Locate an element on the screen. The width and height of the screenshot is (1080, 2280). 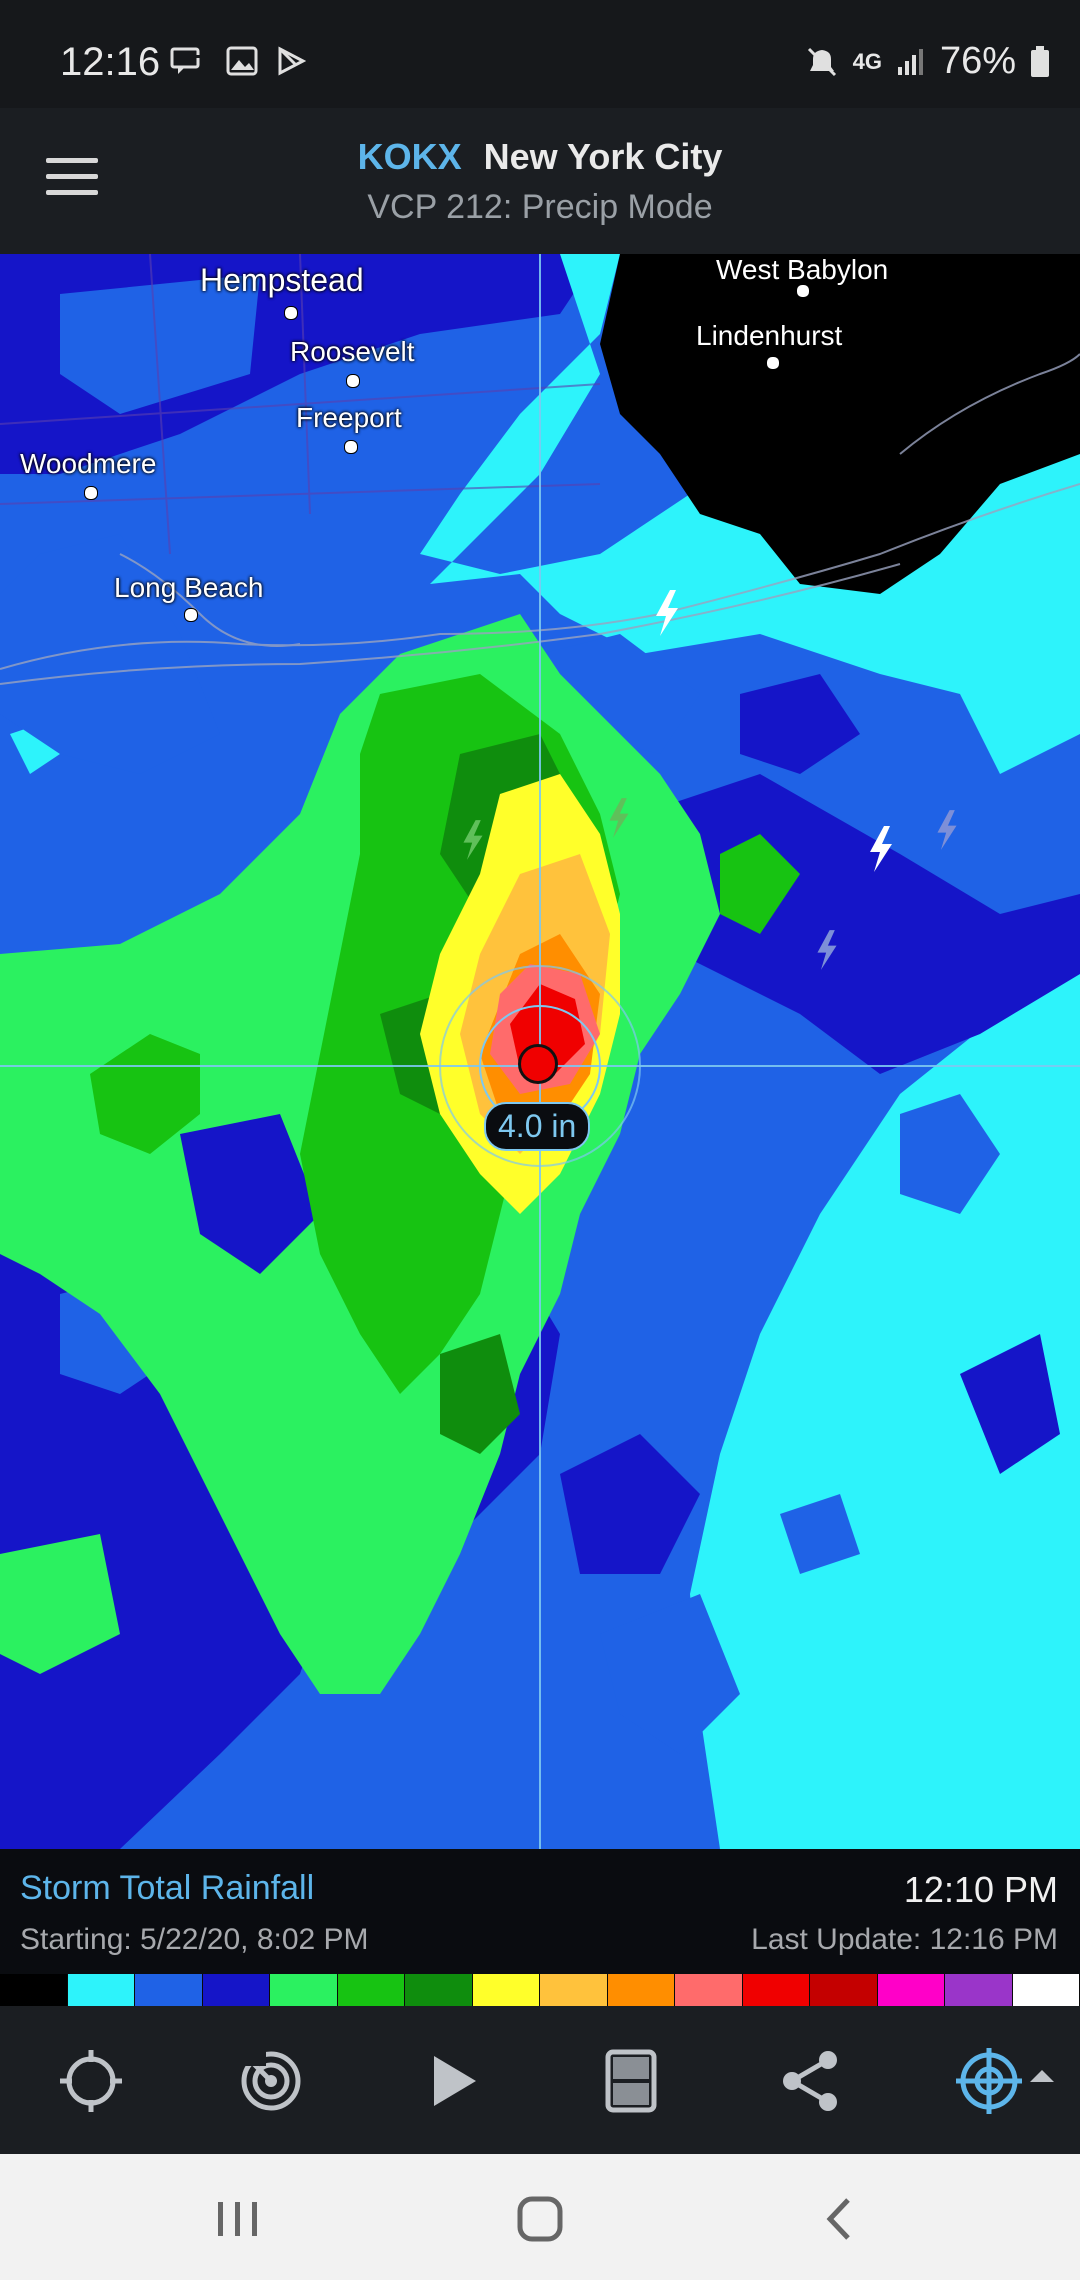
status-time: 12:16 is located at coordinates (110, 62).